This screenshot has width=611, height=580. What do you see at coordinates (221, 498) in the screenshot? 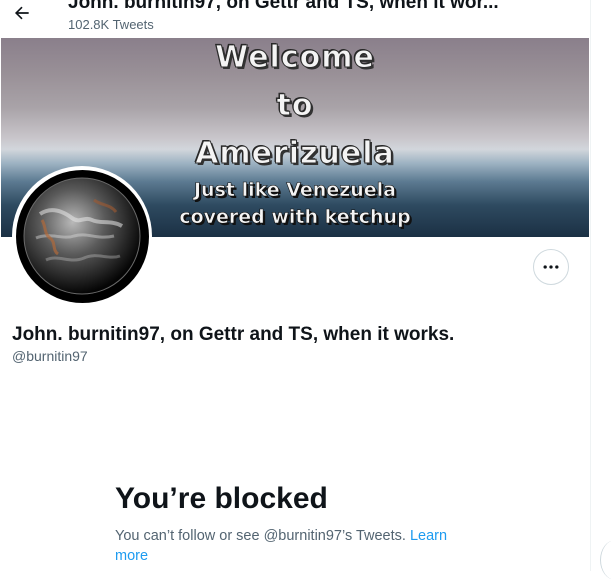
I see `blocked-title: You’re blocked` at bounding box center [221, 498].